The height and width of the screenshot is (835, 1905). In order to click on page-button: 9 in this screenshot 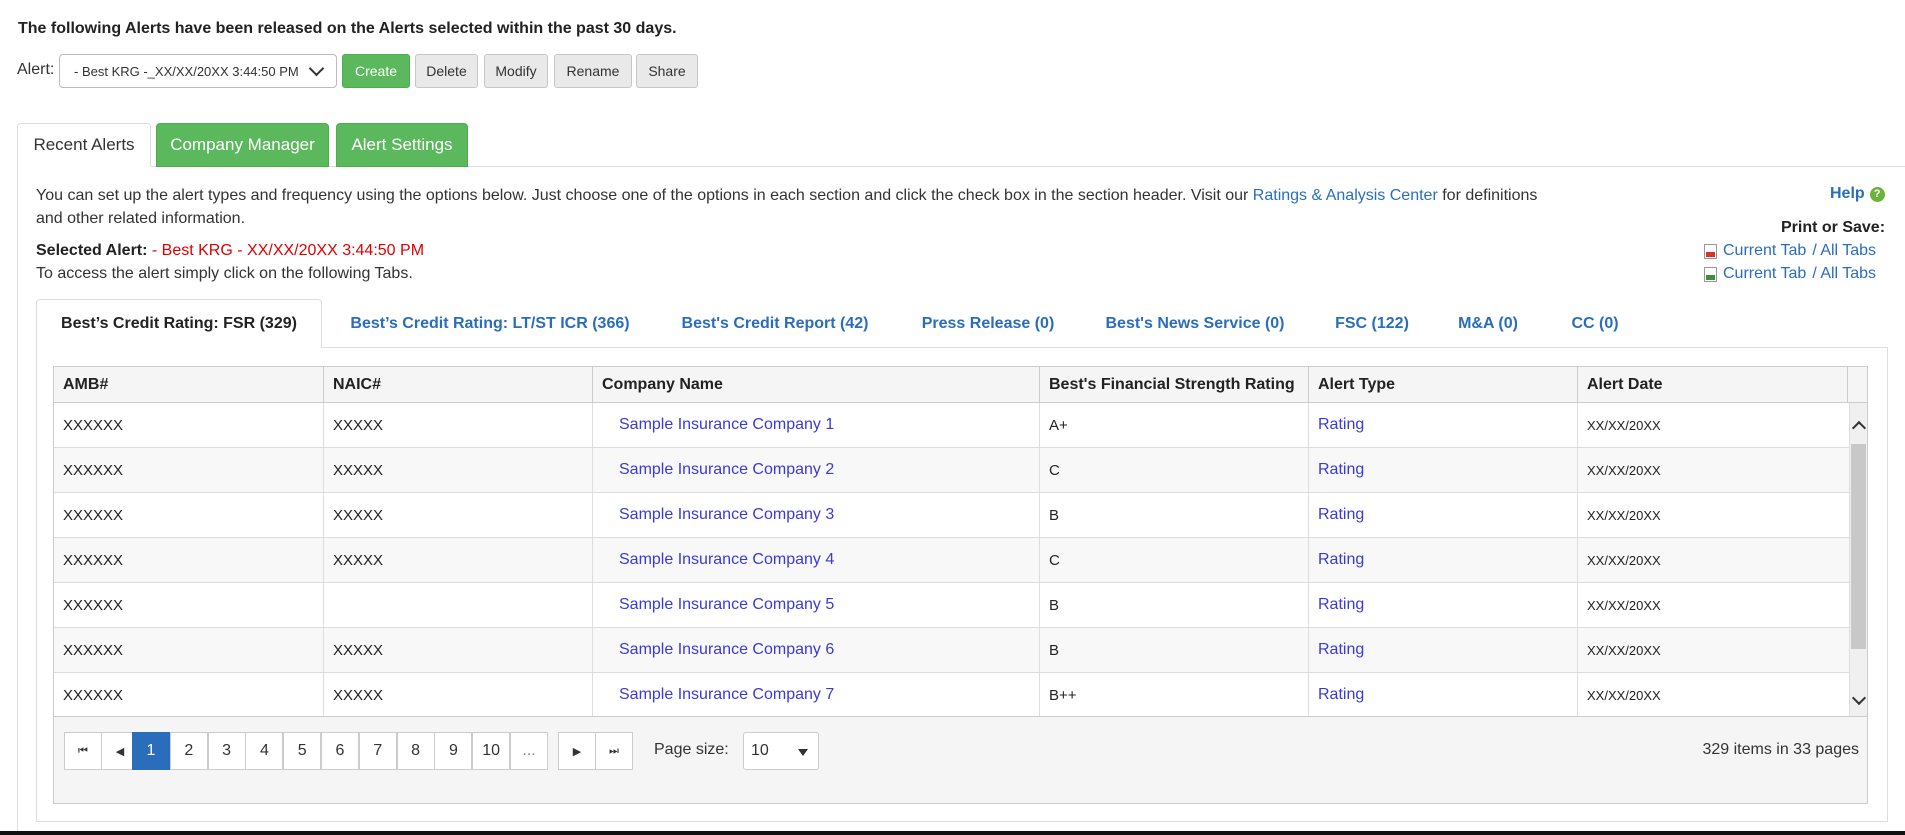, I will do `click(453, 751)`.